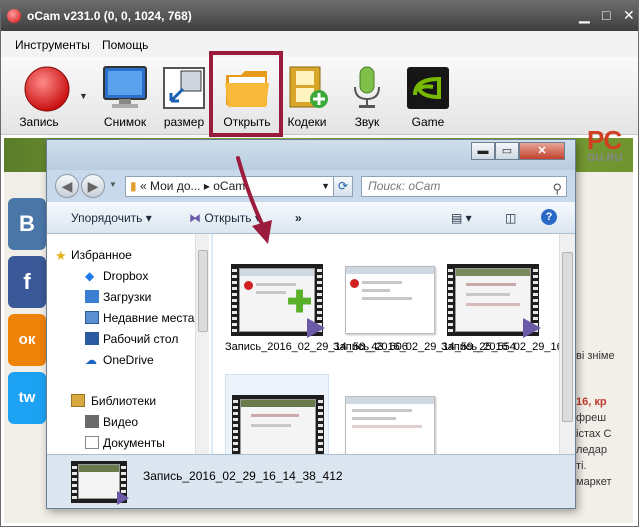 The width and height of the screenshot is (639, 527). I want to click on maximize-icon: □, so click(606, 15).